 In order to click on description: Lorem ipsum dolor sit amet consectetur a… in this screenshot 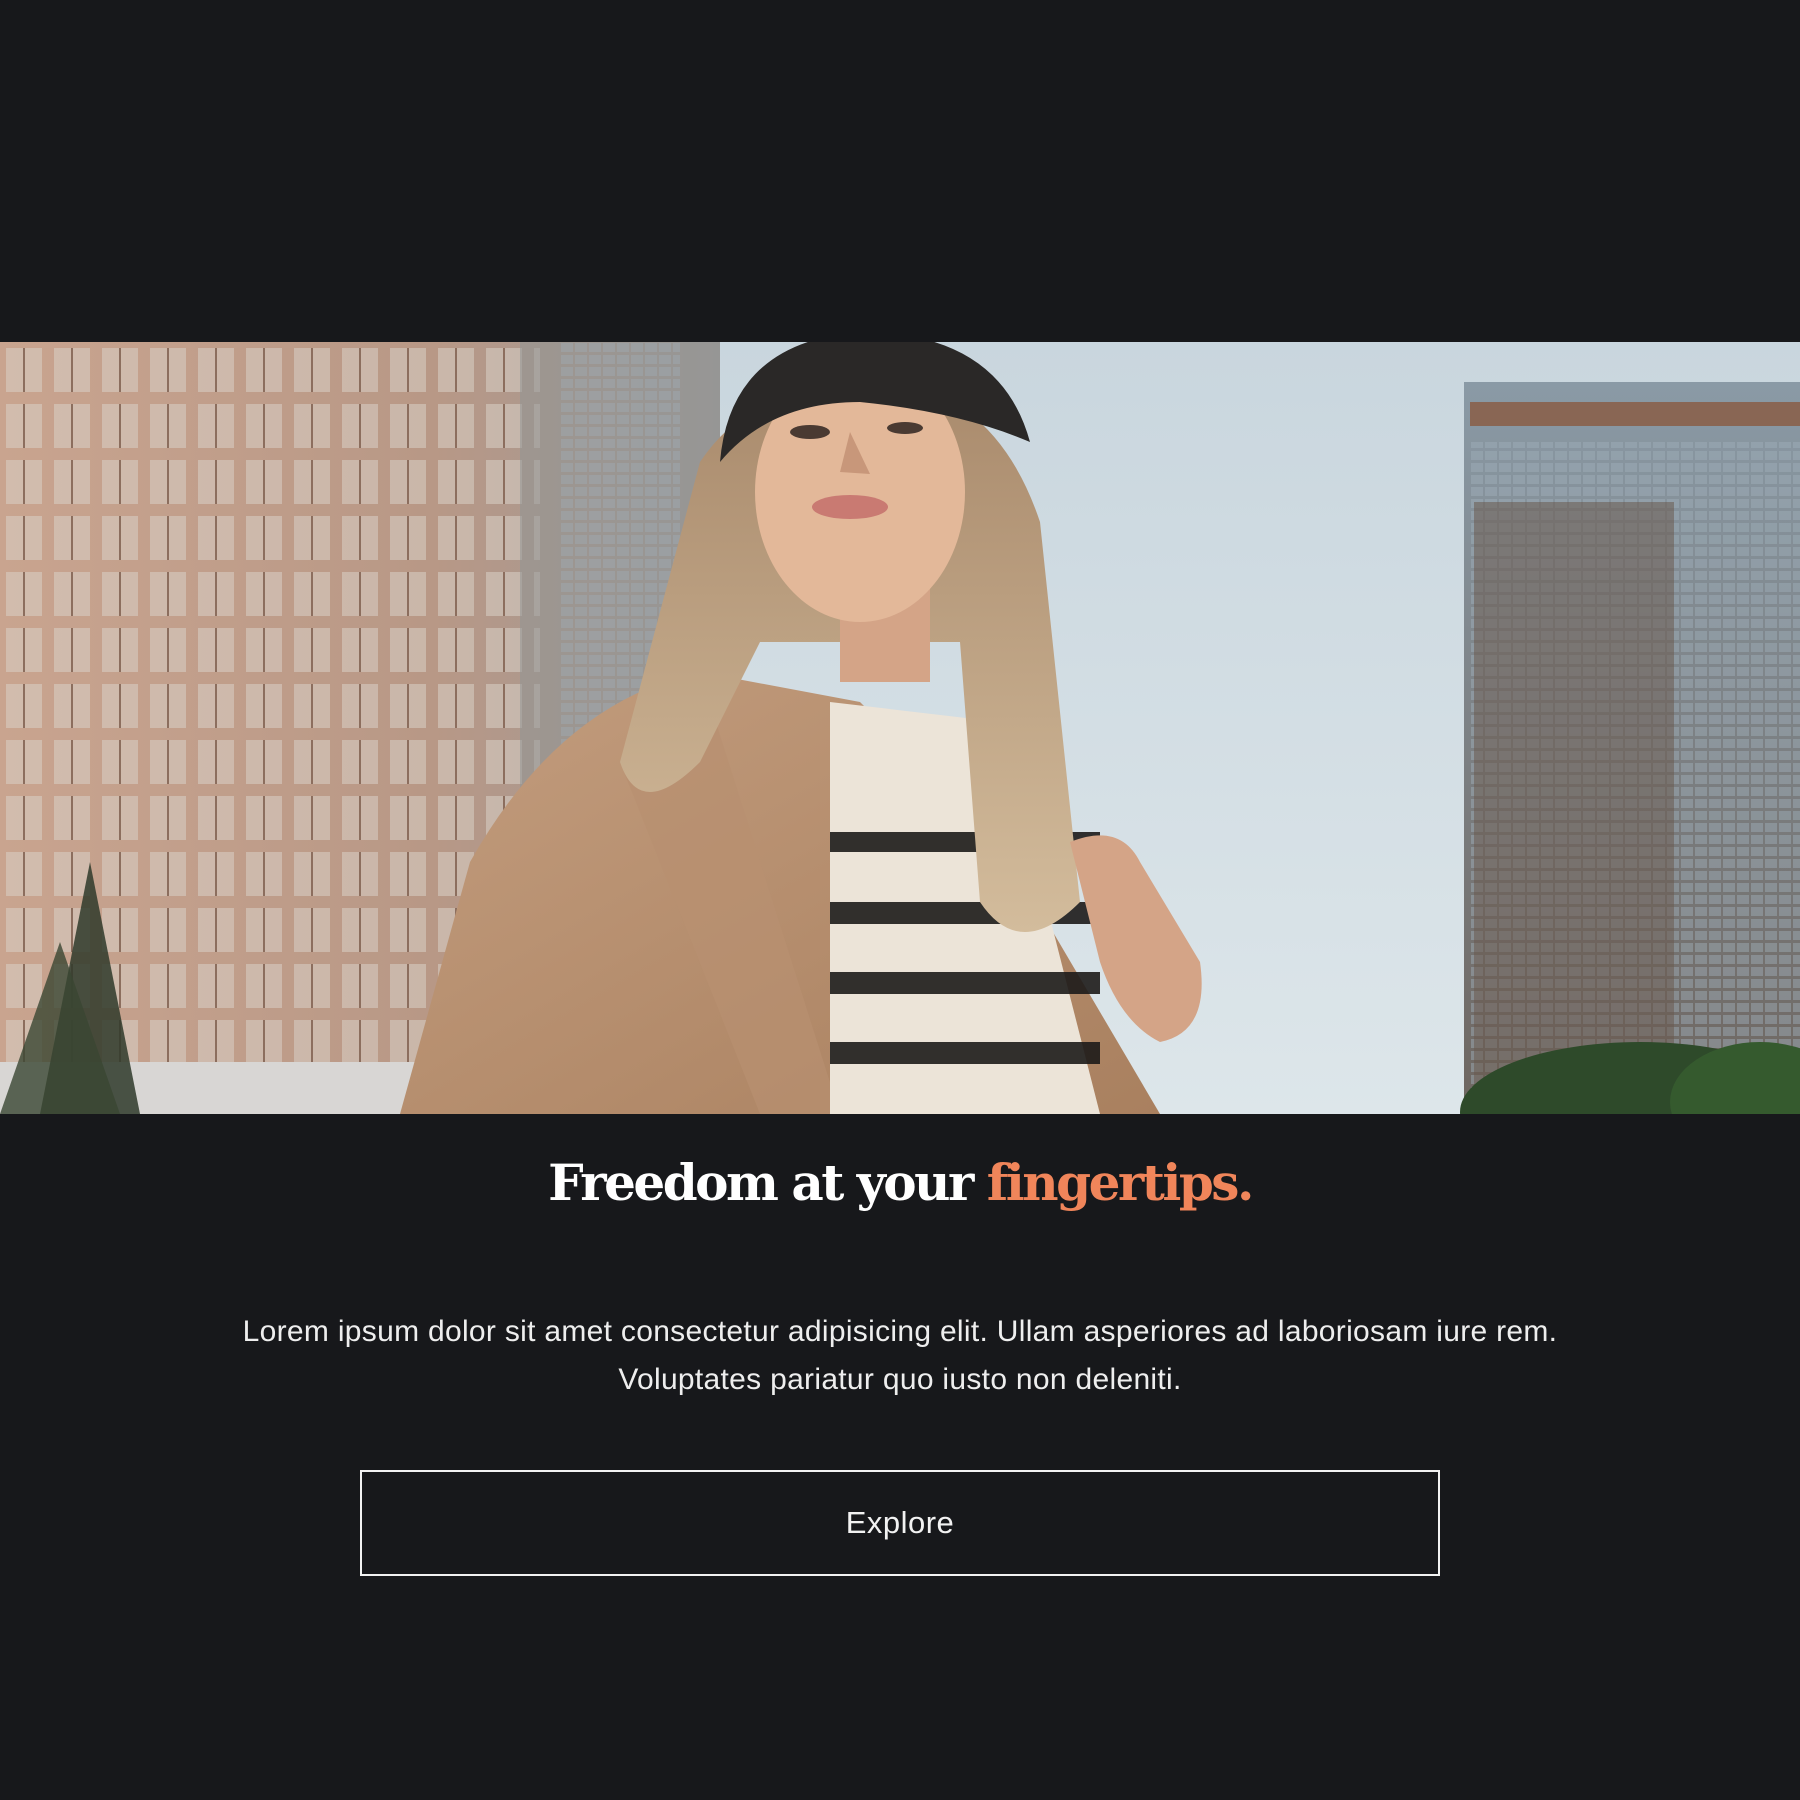, I will do `click(900, 1356)`.